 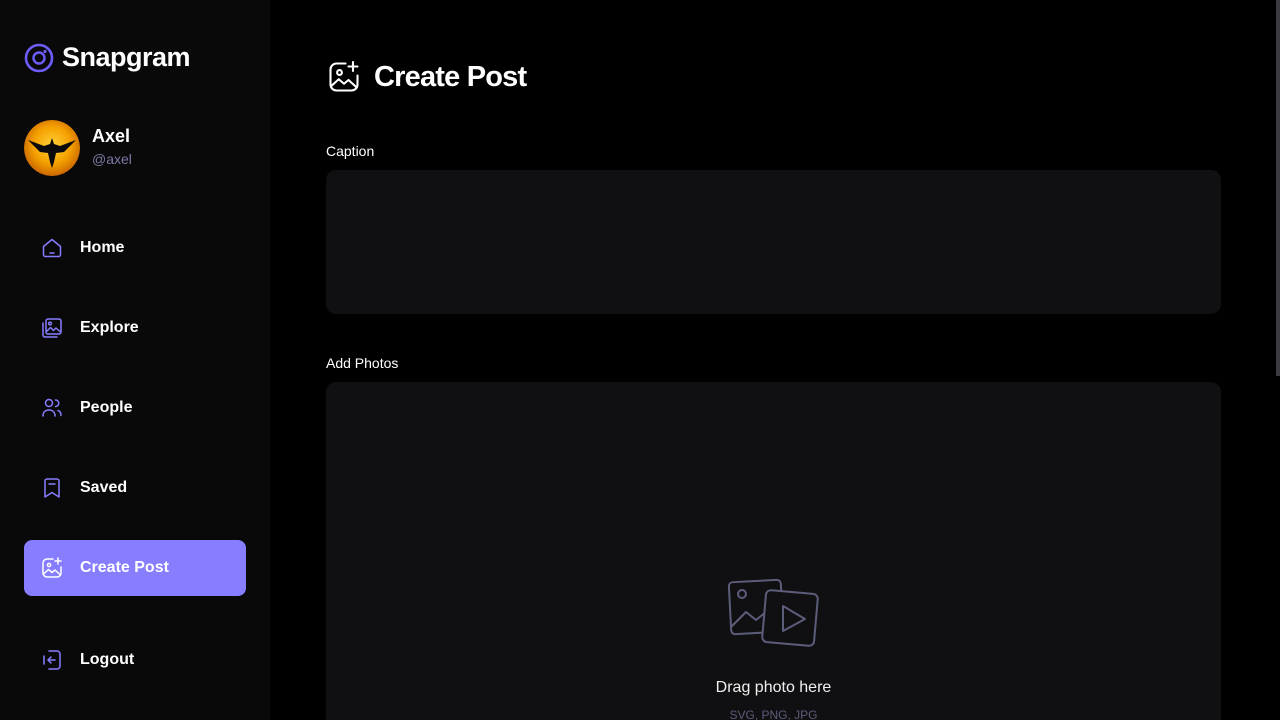 I want to click on profile-card: Axel @axel, so click(x=78, y=148).